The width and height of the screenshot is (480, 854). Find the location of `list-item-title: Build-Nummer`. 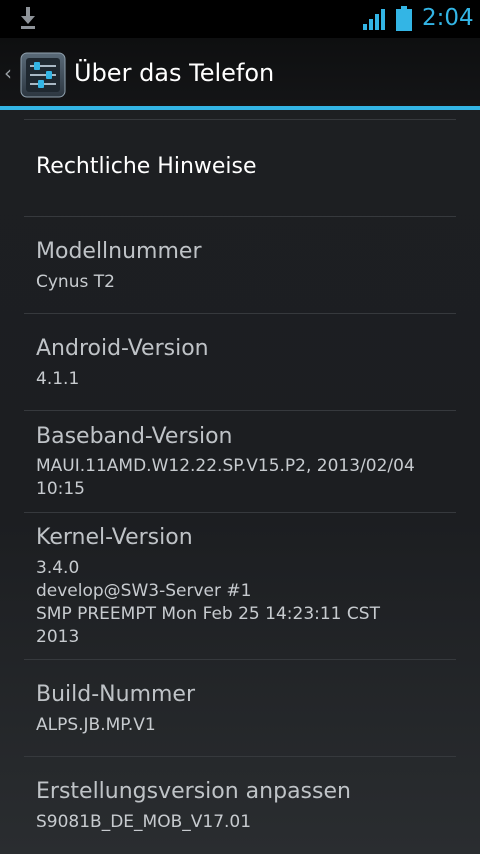

list-item-title: Build-Nummer is located at coordinates (116, 694).